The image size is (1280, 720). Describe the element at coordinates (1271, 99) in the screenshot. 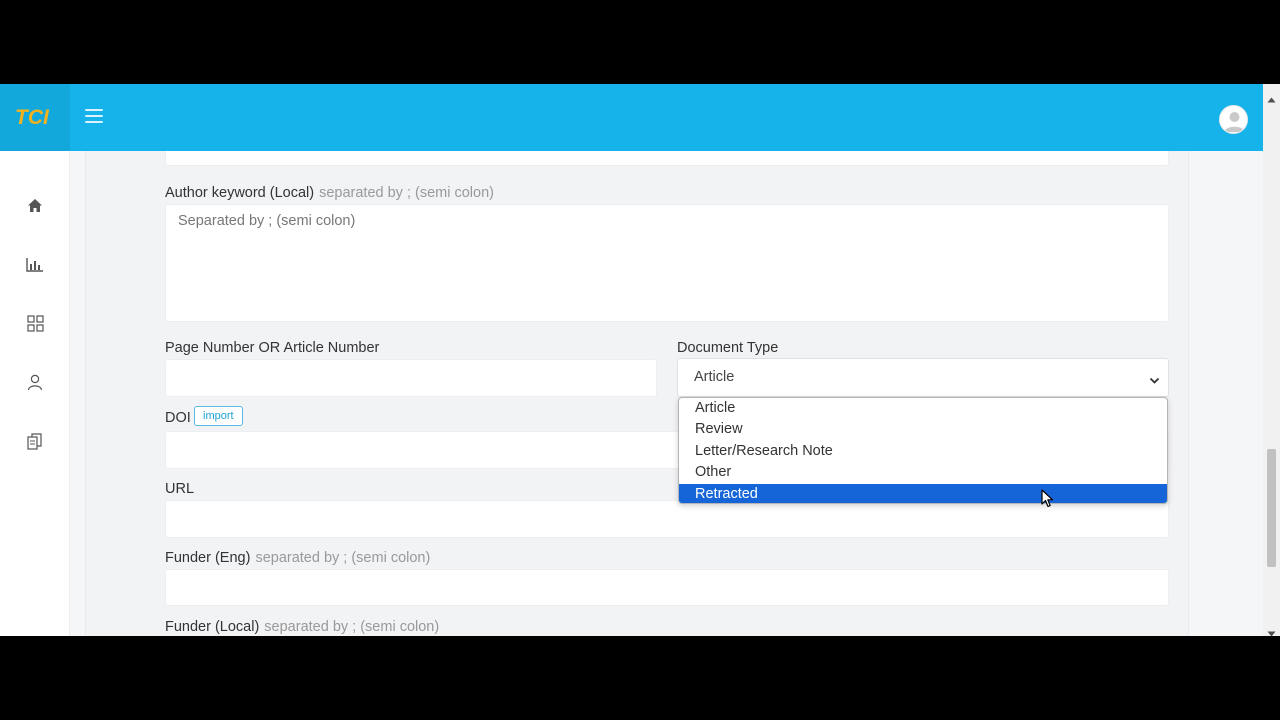

I see `scroll-up-arrow-icon` at that location.